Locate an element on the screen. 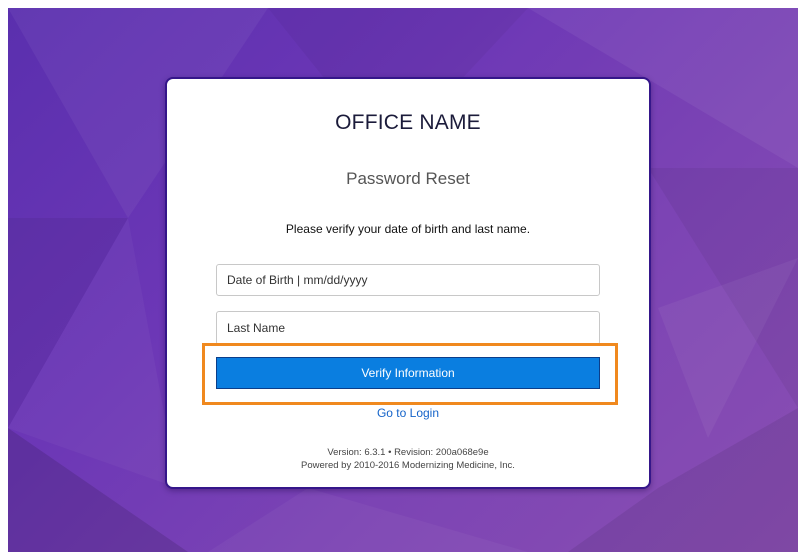 This screenshot has height=552, width=798. page-subtitle: Password Reset is located at coordinates (408, 178).